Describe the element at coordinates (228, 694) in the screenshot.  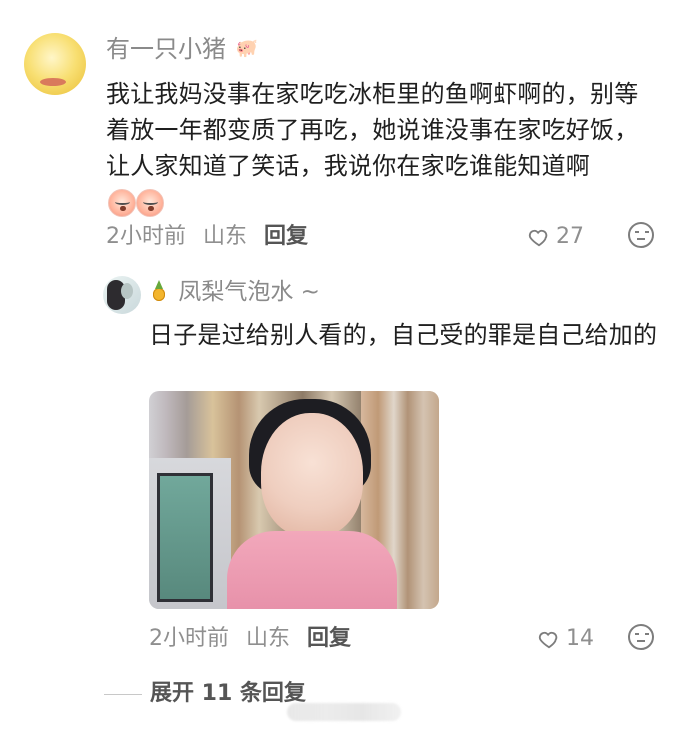
I see `expand-replies-label: 展开 11 条回复` at that location.